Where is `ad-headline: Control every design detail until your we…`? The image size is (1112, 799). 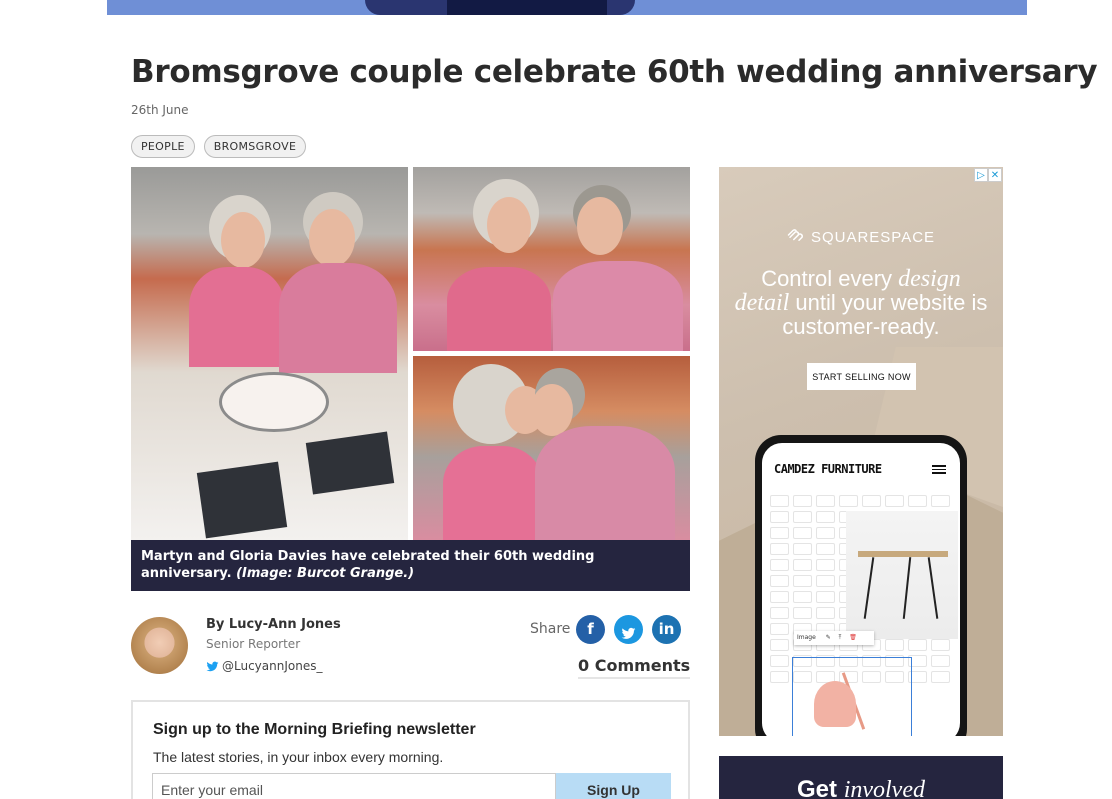 ad-headline: Control every design detail until your we… is located at coordinates (861, 303).